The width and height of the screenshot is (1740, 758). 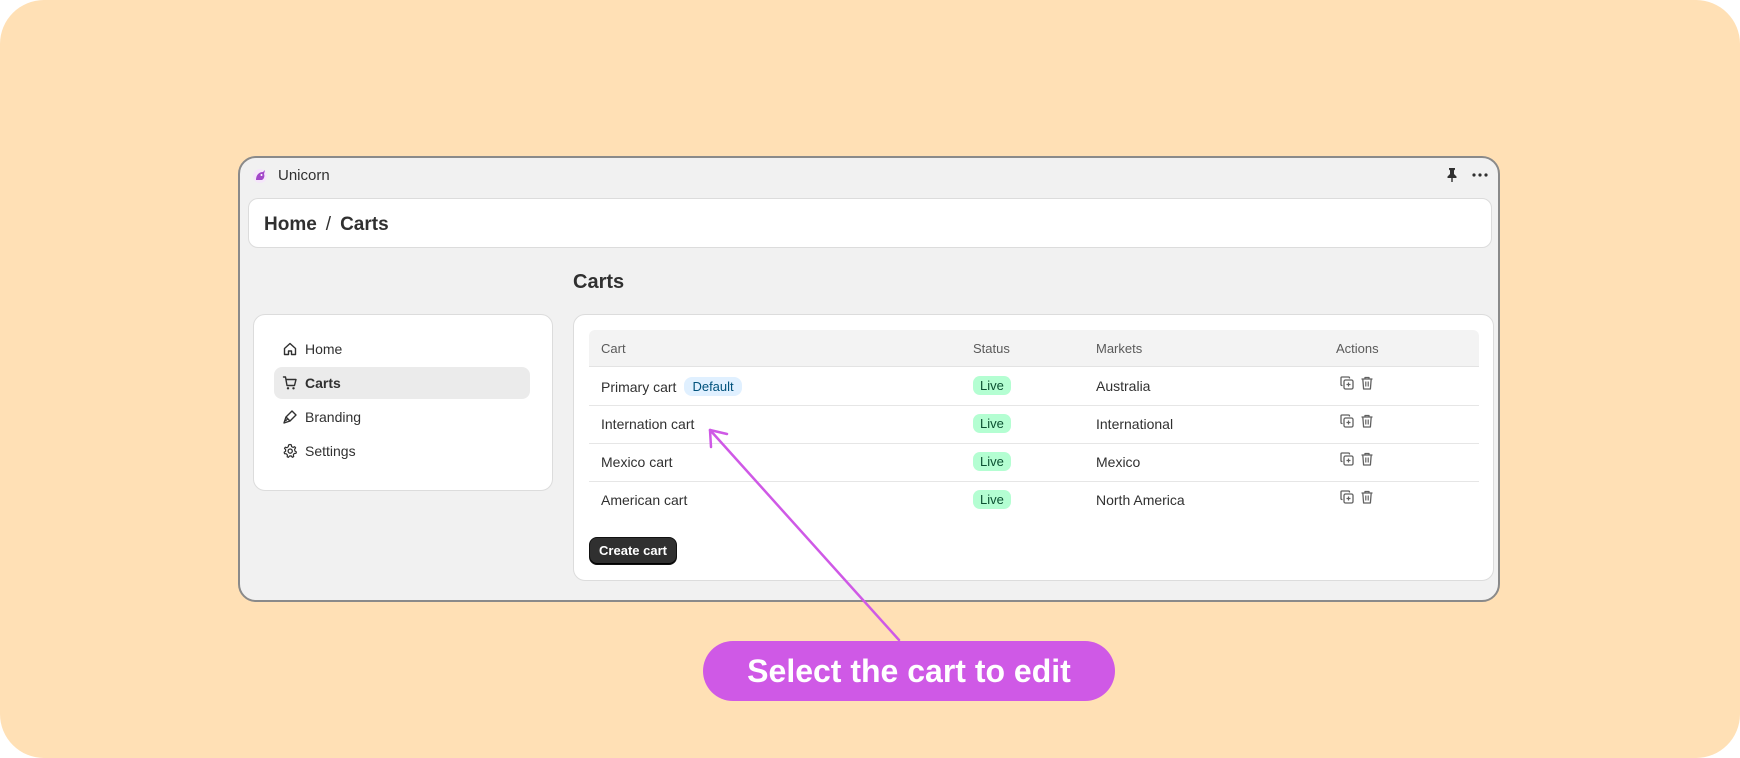 What do you see at coordinates (599, 282) in the screenshot?
I see `page-title: Carts` at bounding box center [599, 282].